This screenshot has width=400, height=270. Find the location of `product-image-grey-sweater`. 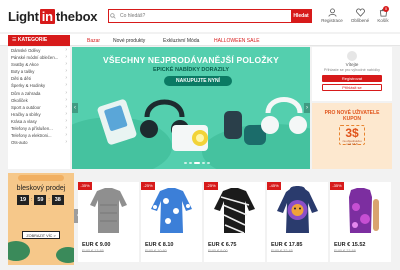

product-image-grey-sweater is located at coordinates (108, 210).